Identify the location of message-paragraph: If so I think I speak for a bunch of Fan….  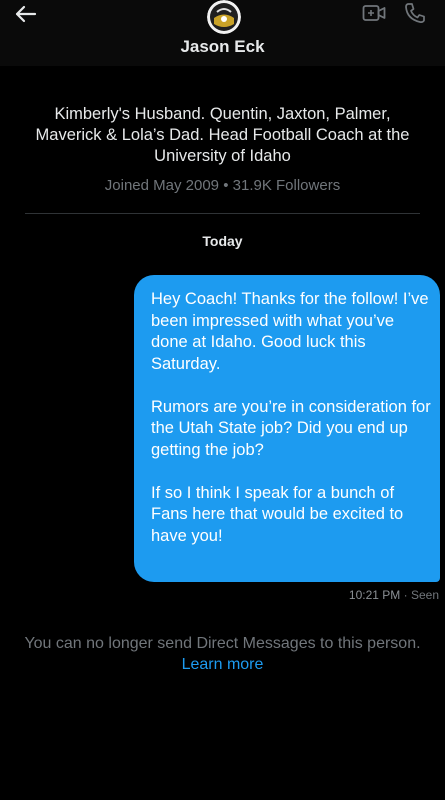
(277, 514).